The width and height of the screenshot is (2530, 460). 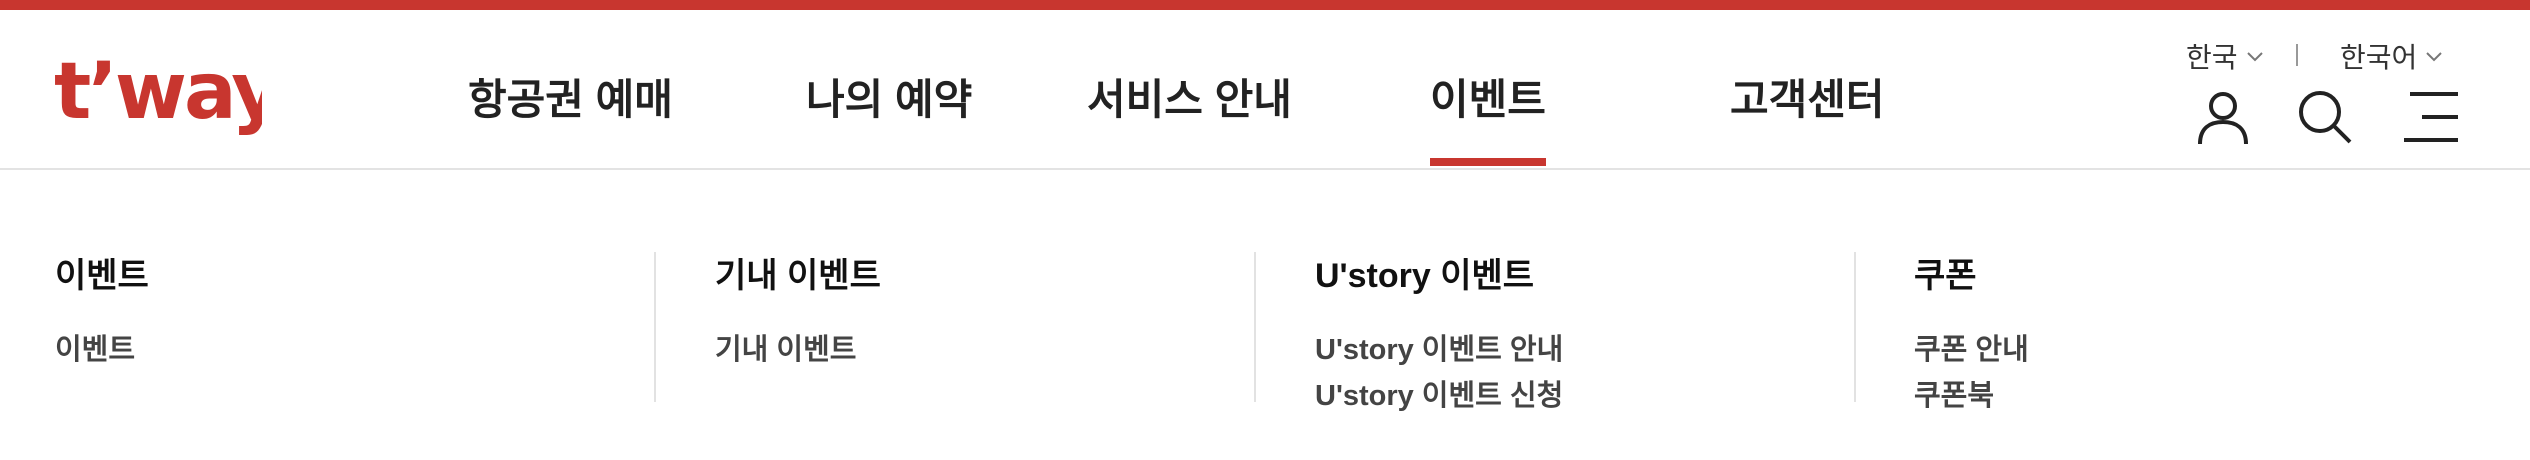 I want to click on submenu-column-title: 쿠폰, so click(x=1945, y=276).